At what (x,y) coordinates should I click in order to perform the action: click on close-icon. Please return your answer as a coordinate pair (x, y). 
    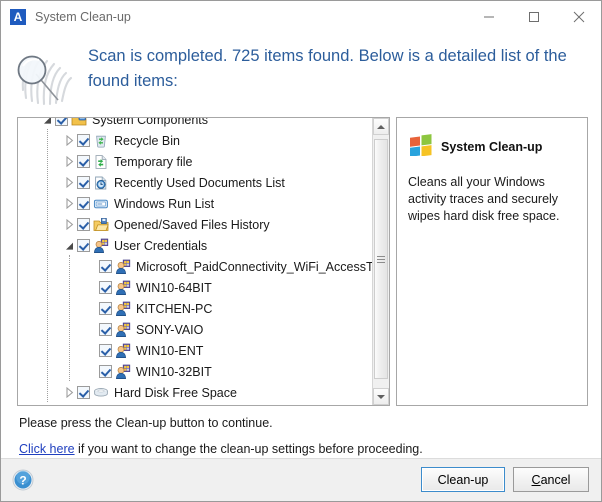
    Looking at the image, I should click on (578, 16).